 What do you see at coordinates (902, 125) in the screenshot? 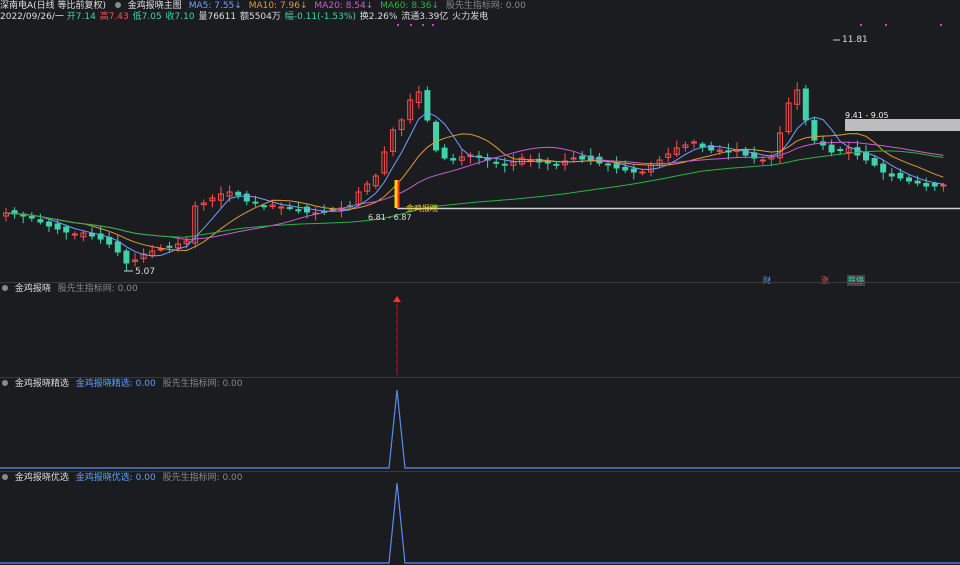
I see `resistance-band` at bounding box center [902, 125].